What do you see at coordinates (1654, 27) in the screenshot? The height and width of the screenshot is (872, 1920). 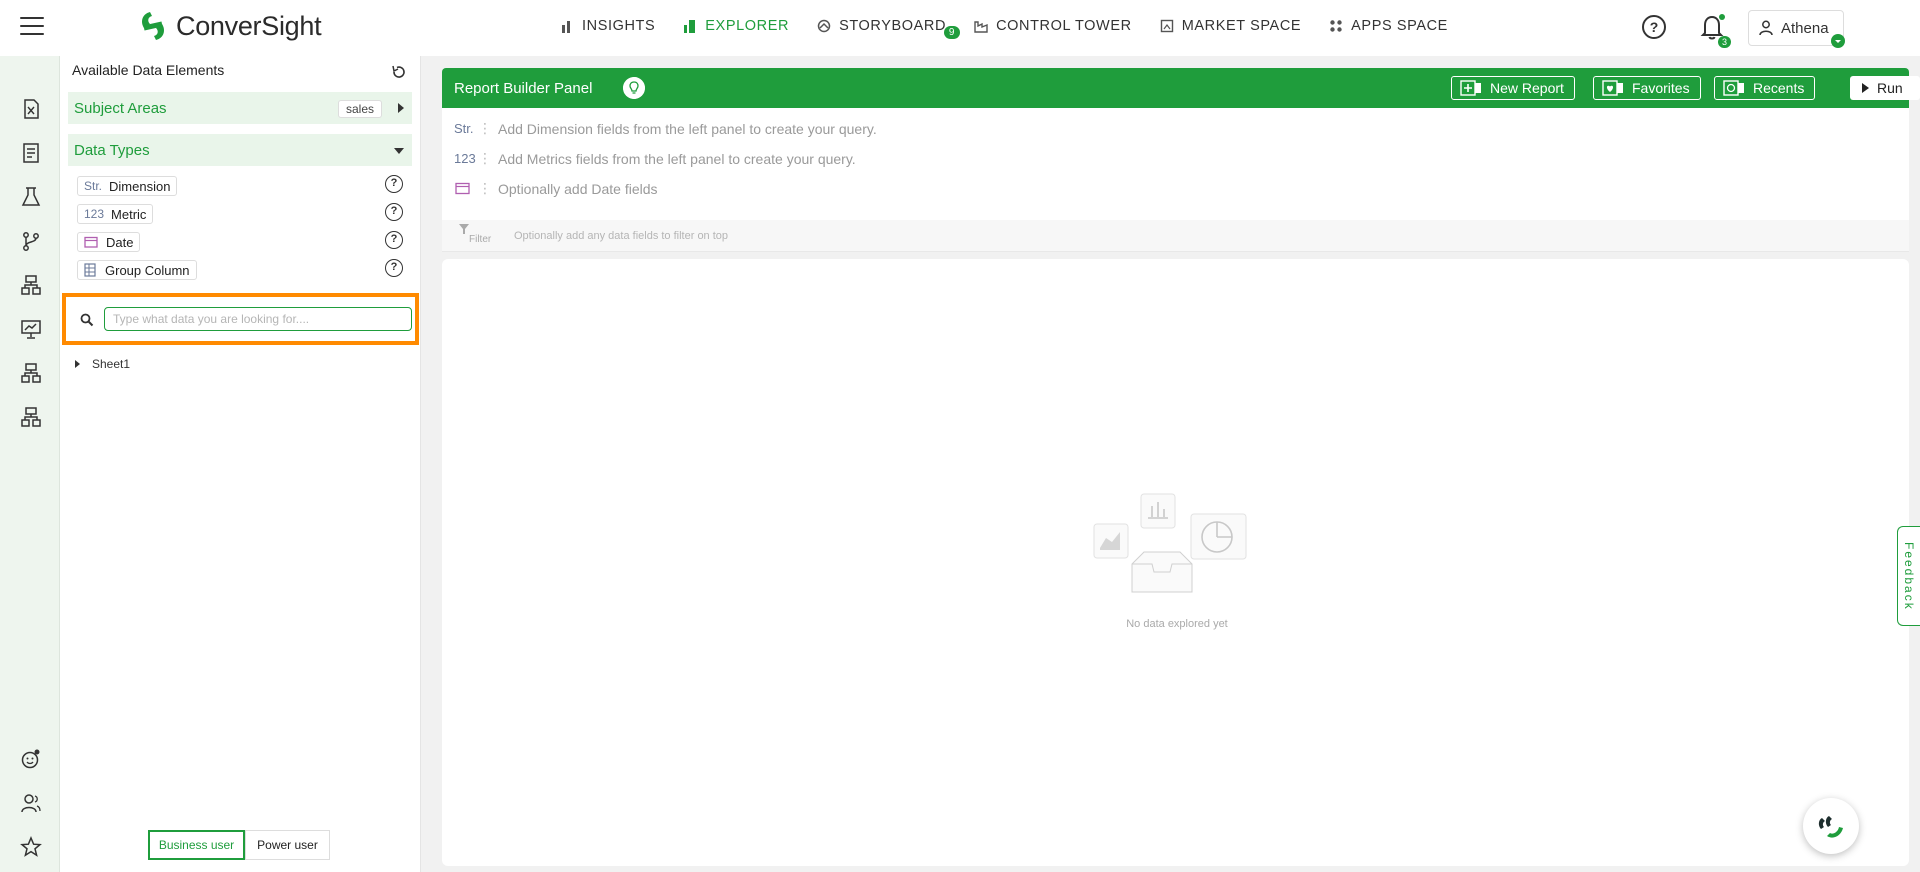 I see `help-icon: ?` at bounding box center [1654, 27].